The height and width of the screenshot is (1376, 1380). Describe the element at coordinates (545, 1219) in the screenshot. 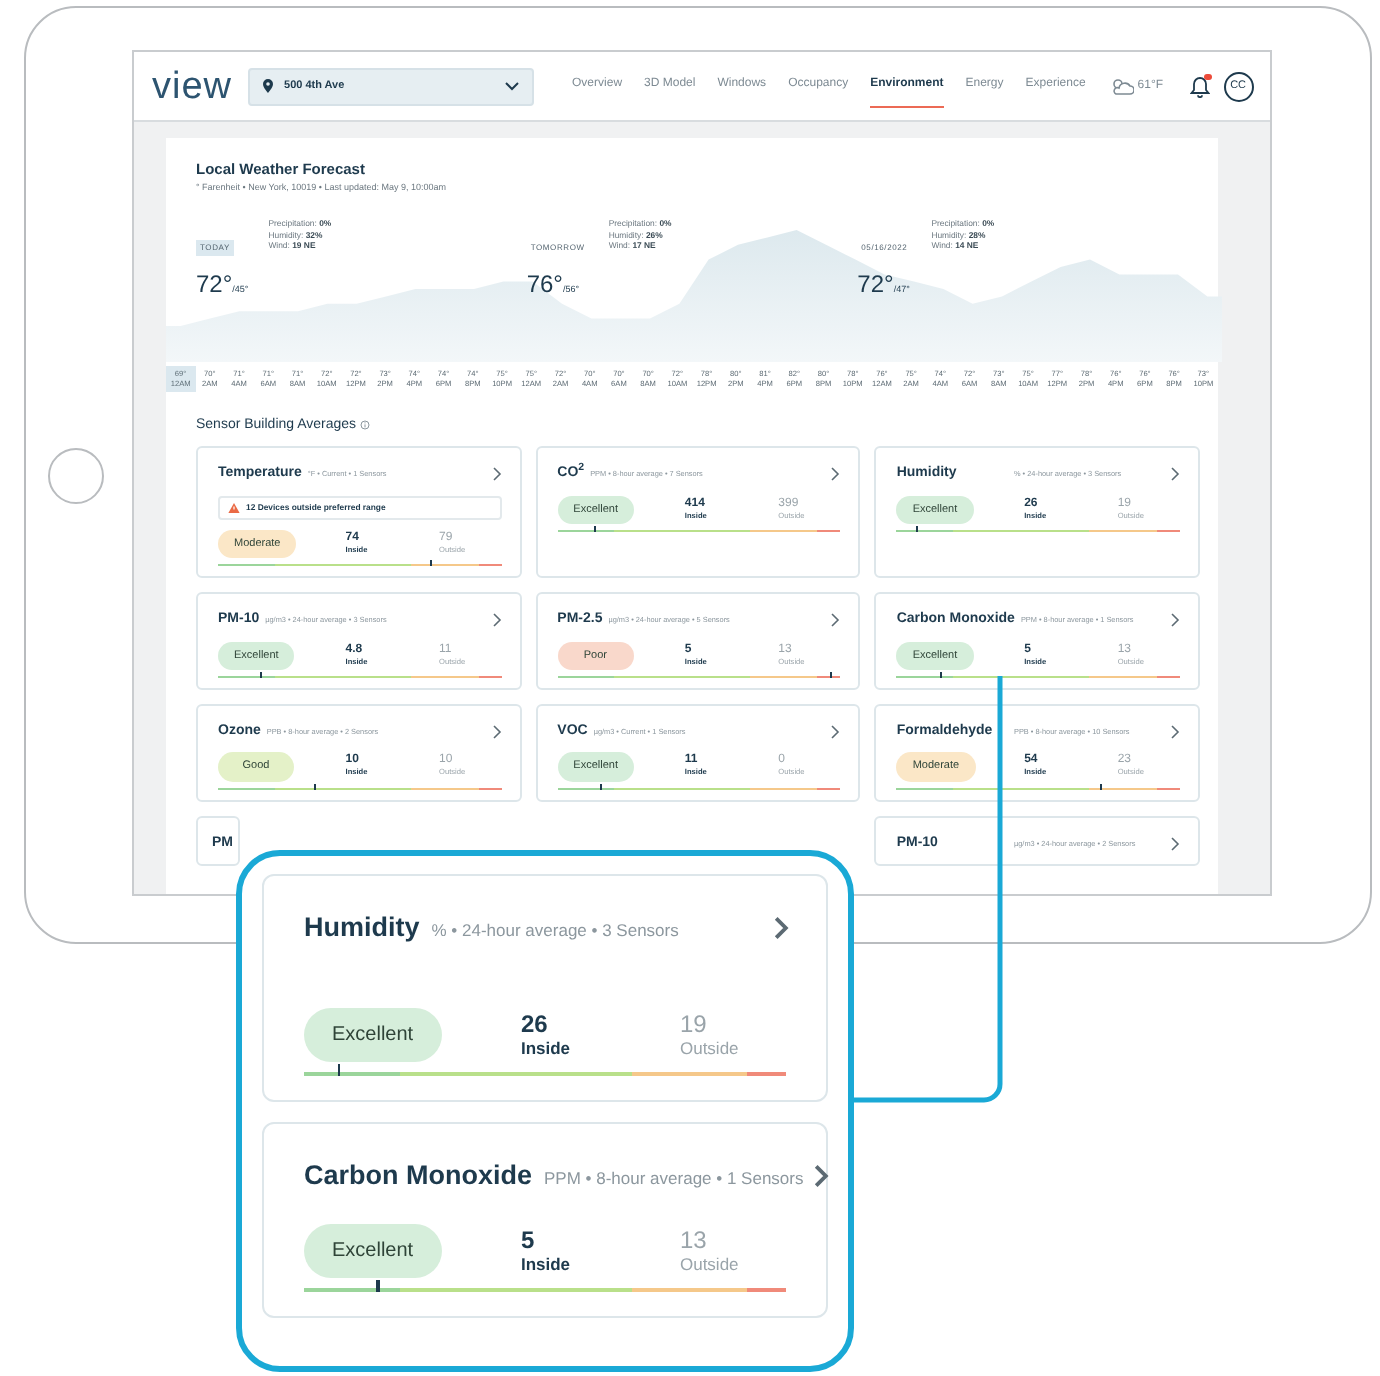

I see `sensor-card: Carbon Monoxide PPM • 8-hour average • 1 Sensors Excellent 5 Inside 13 Outside` at that location.